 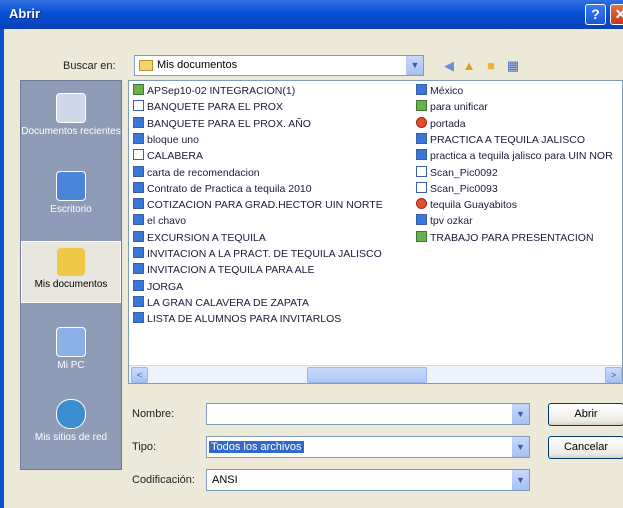 I want to click on look-in-value: Mis documentos, so click(x=197, y=65).